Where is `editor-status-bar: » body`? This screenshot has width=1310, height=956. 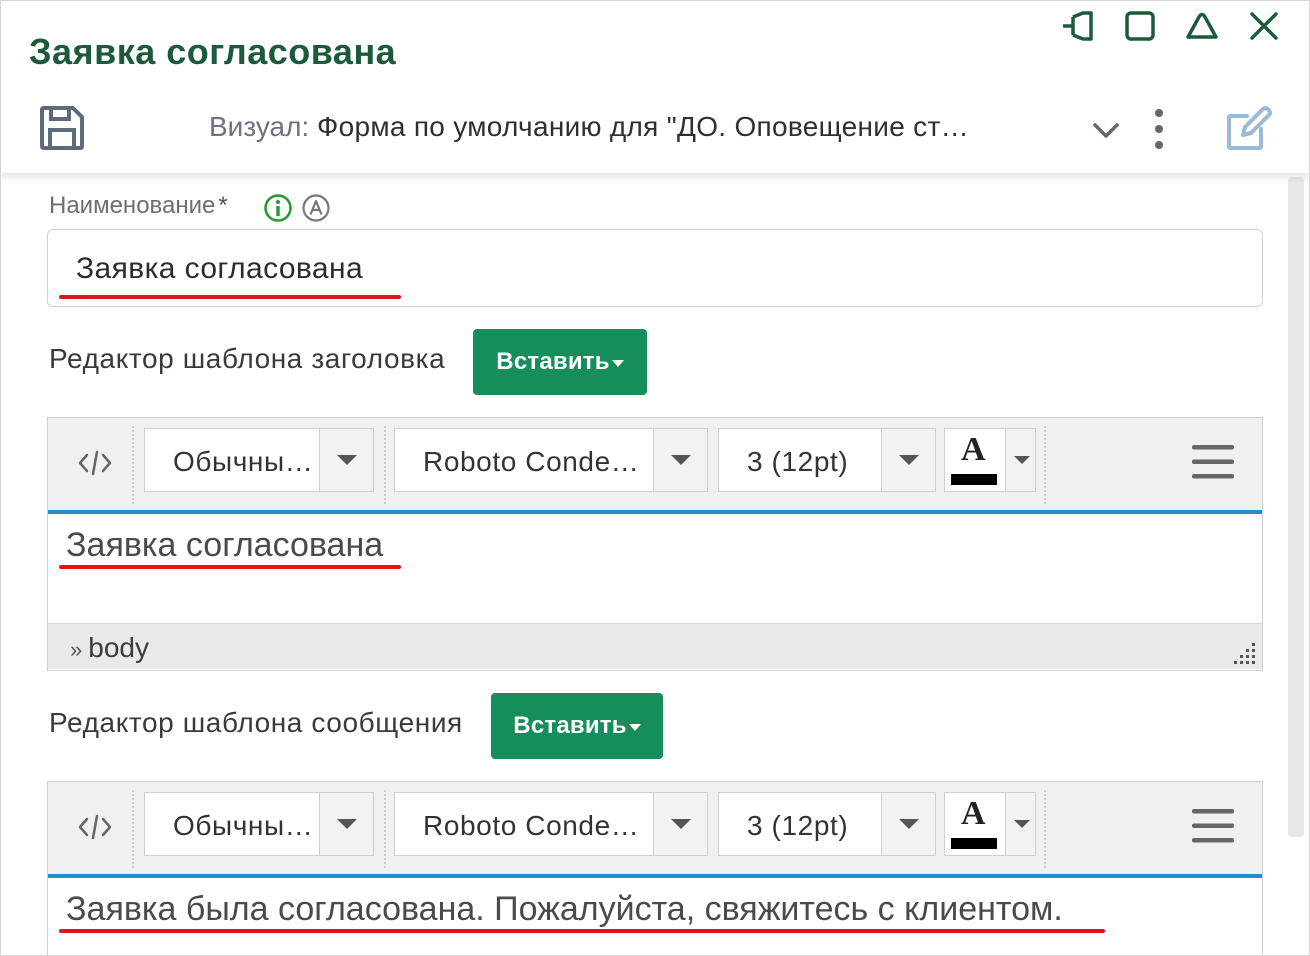 editor-status-bar: » body is located at coordinates (655, 646).